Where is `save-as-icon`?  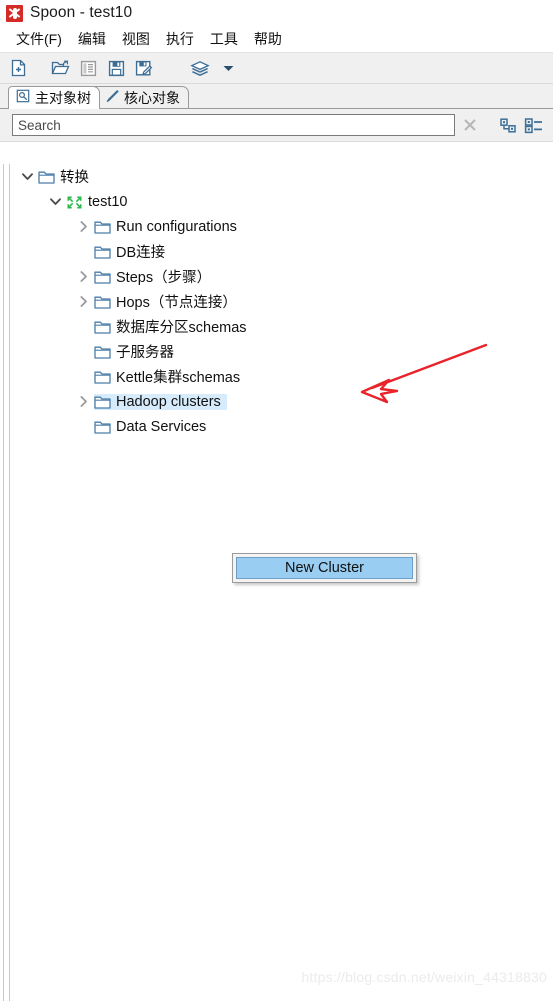
save-as-icon is located at coordinates (144, 68).